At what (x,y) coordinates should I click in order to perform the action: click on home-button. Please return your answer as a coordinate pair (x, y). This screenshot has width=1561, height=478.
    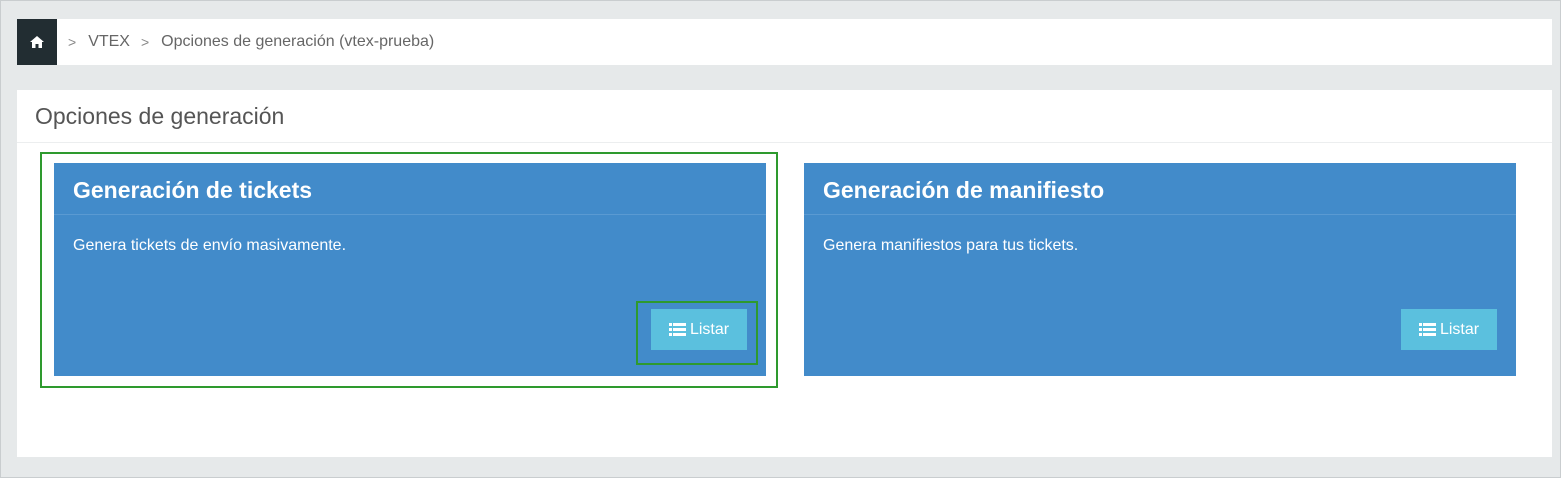
    Looking at the image, I should click on (37, 42).